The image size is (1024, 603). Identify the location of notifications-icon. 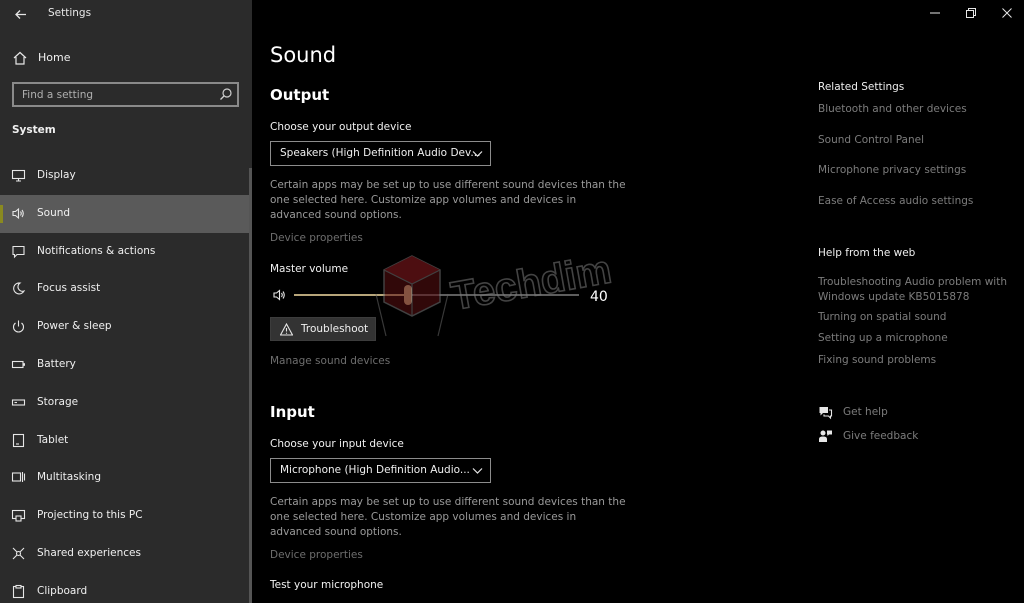
(18, 251).